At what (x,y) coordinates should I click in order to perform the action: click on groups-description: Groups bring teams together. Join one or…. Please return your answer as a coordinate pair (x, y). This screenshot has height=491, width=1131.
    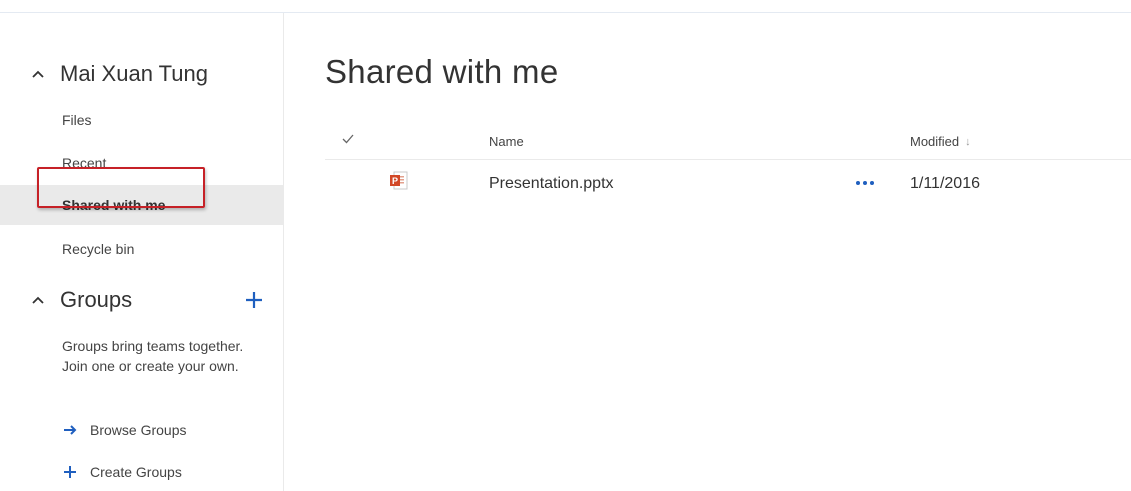
    Looking at the image, I should click on (153, 356).